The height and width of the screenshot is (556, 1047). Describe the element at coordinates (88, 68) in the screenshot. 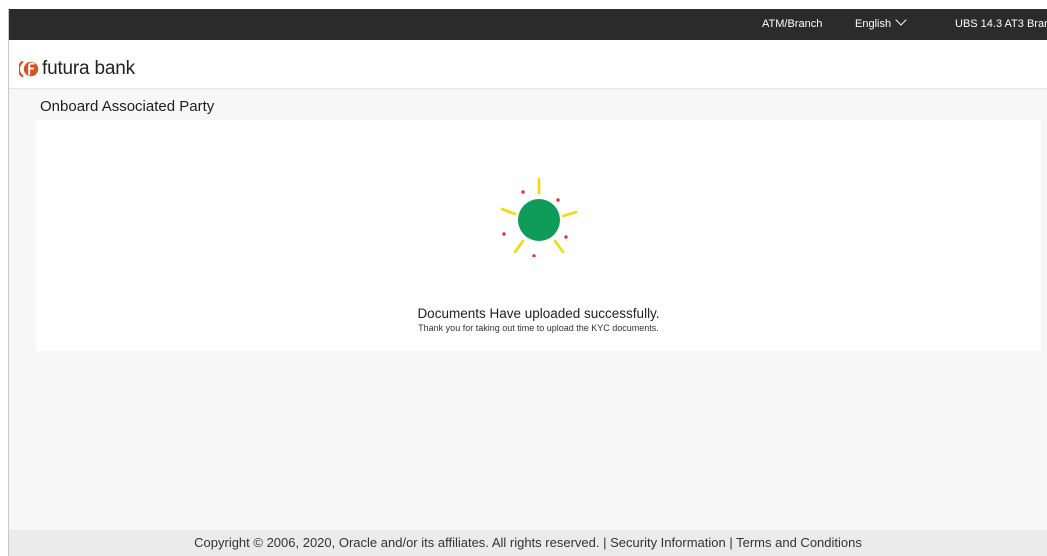

I see `logo-text: futura bank` at that location.